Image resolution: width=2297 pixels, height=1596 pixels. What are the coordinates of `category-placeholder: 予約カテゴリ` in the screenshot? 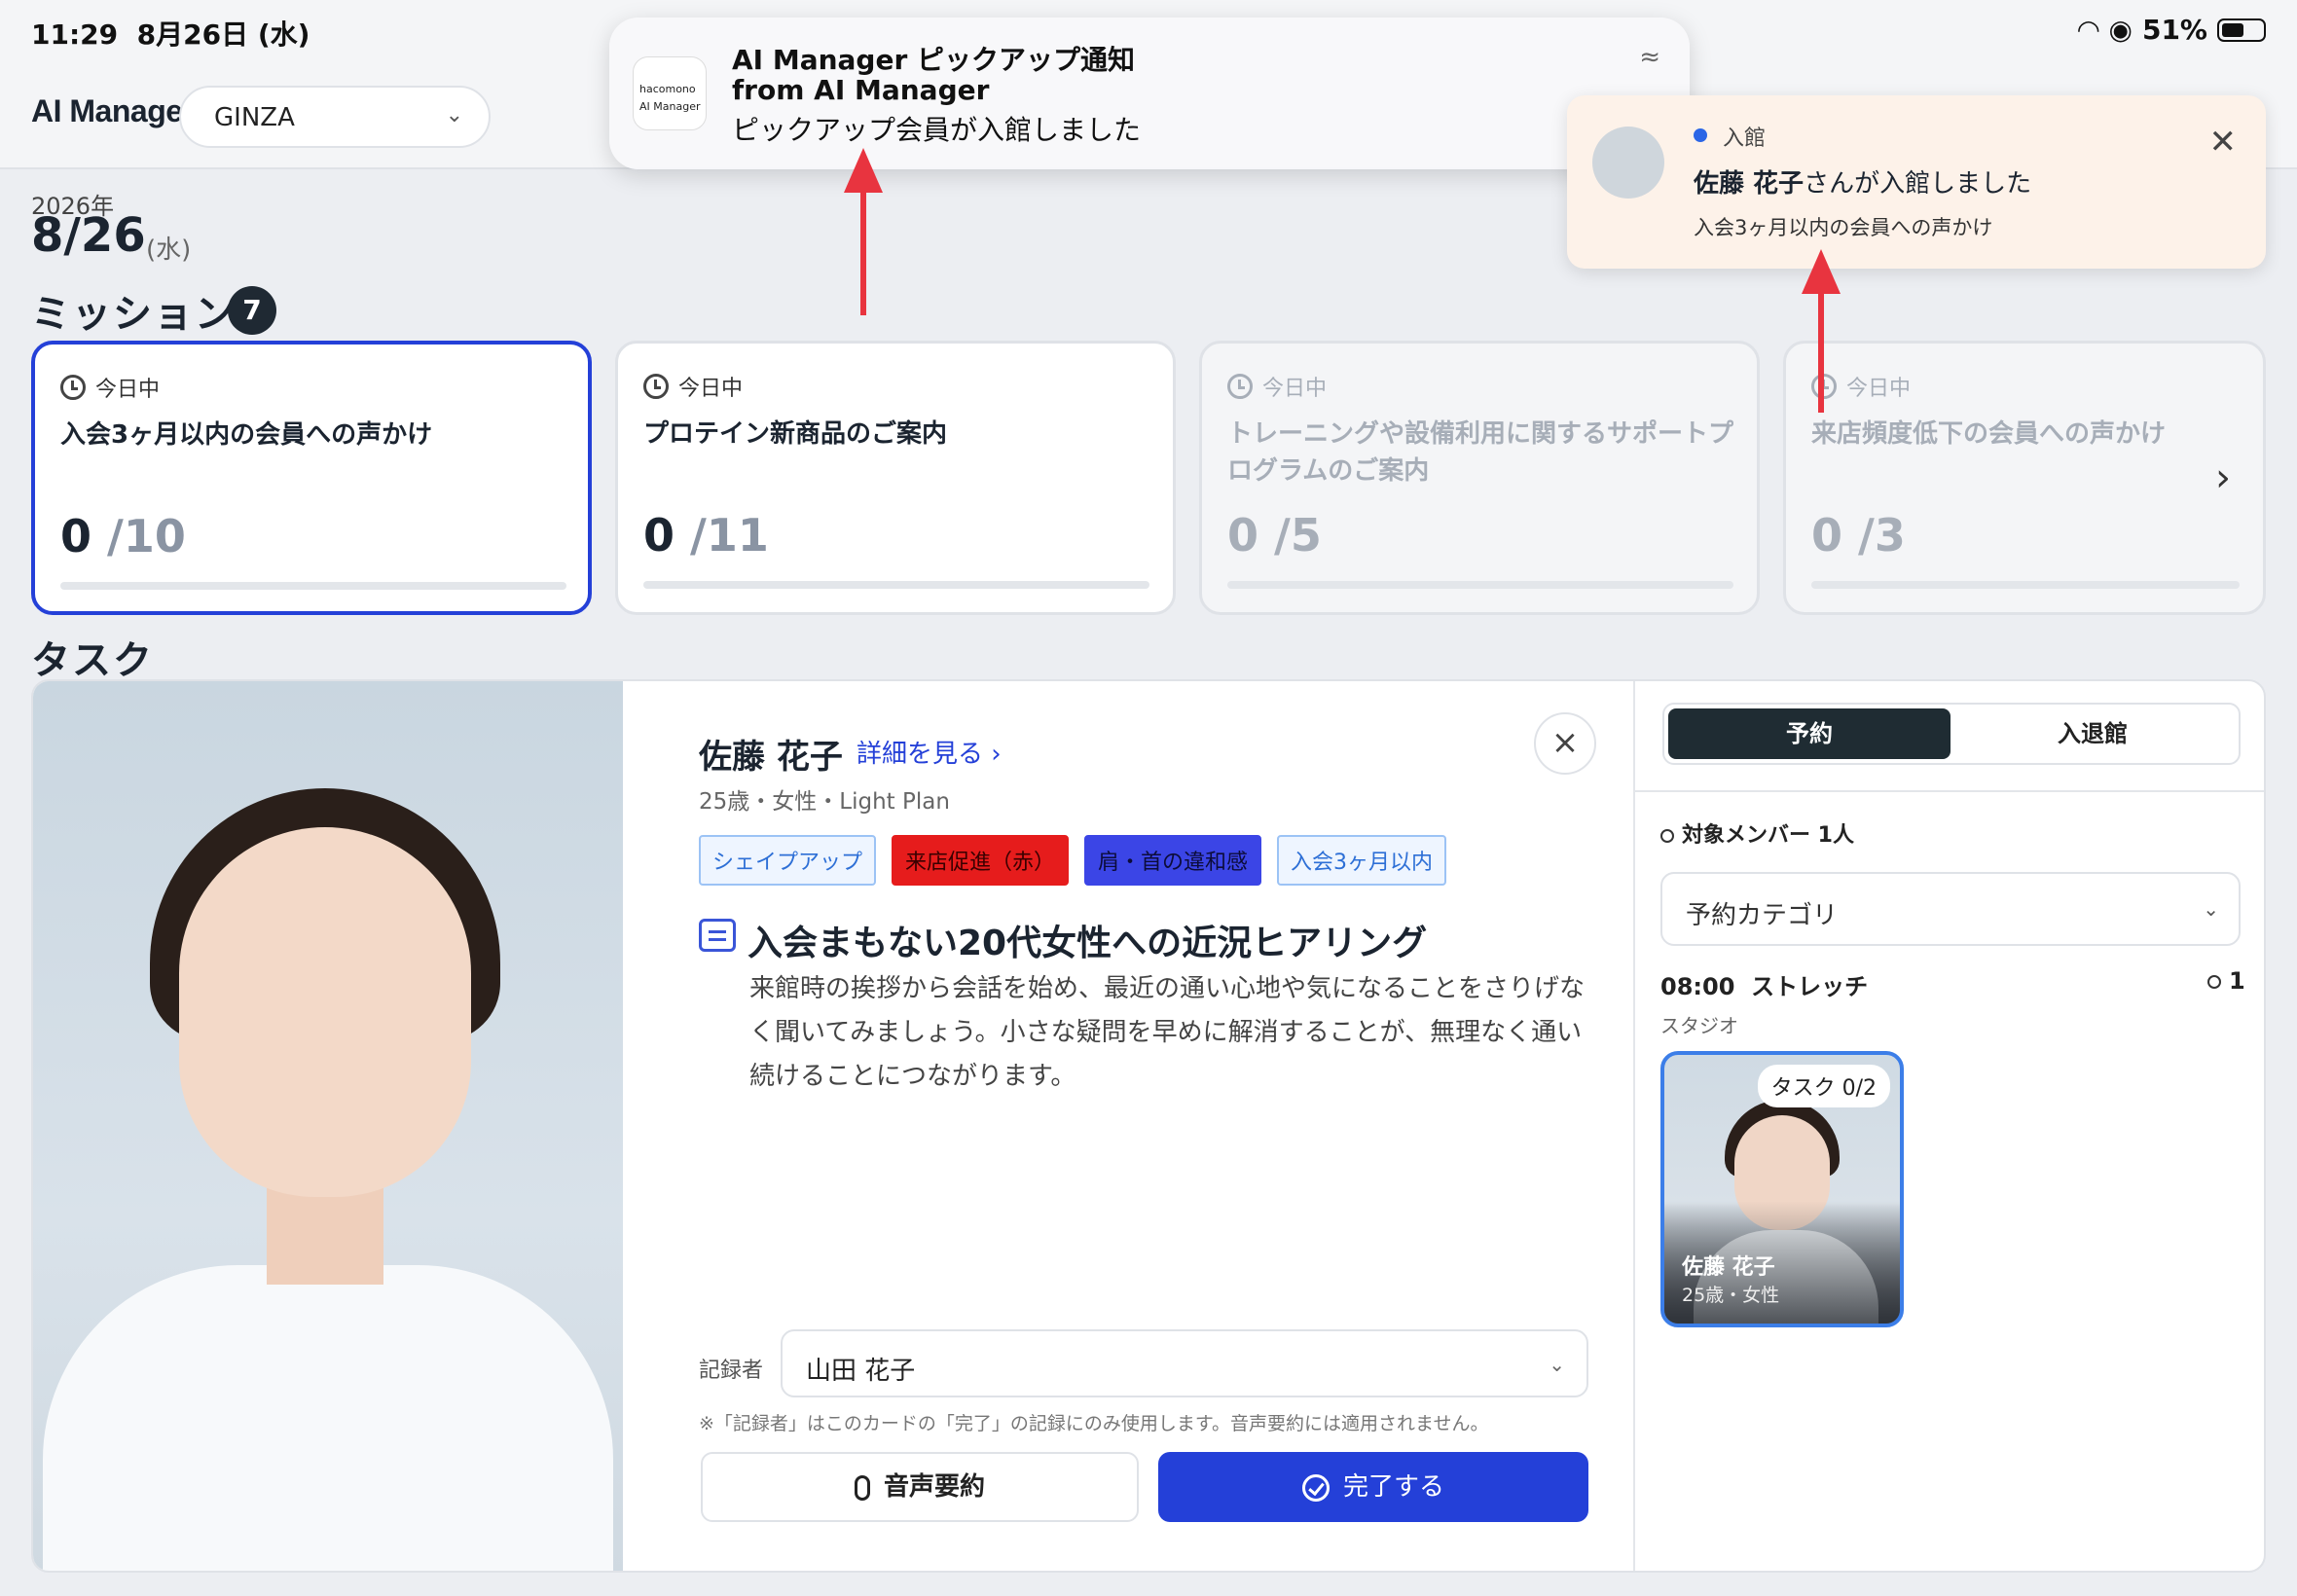 It's located at (1762, 915).